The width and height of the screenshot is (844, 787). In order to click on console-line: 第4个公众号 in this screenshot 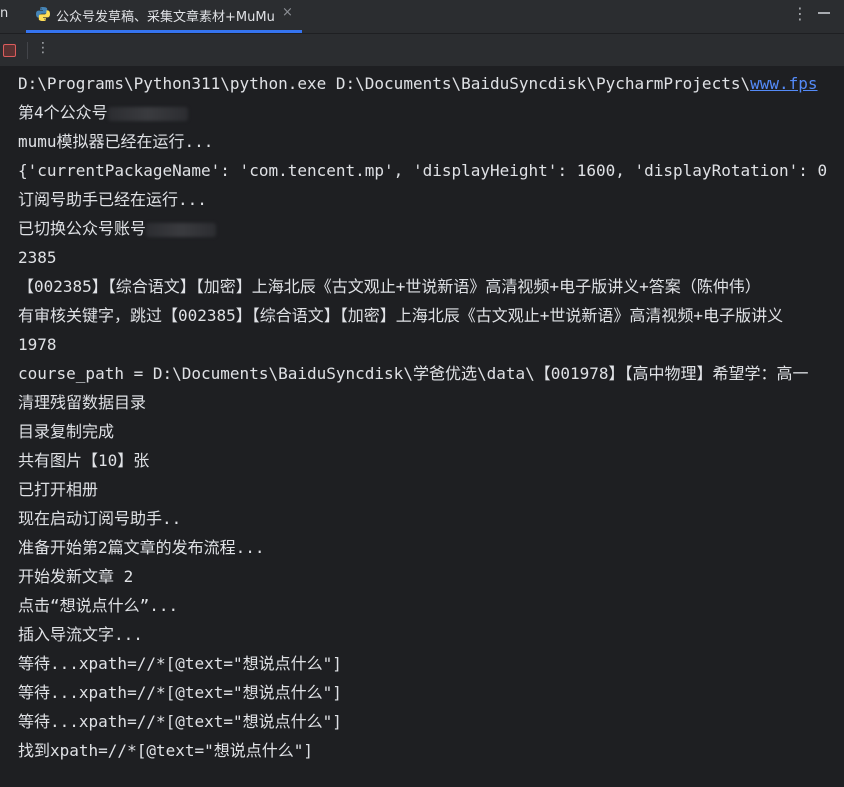, I will do `click(103, 113)`.